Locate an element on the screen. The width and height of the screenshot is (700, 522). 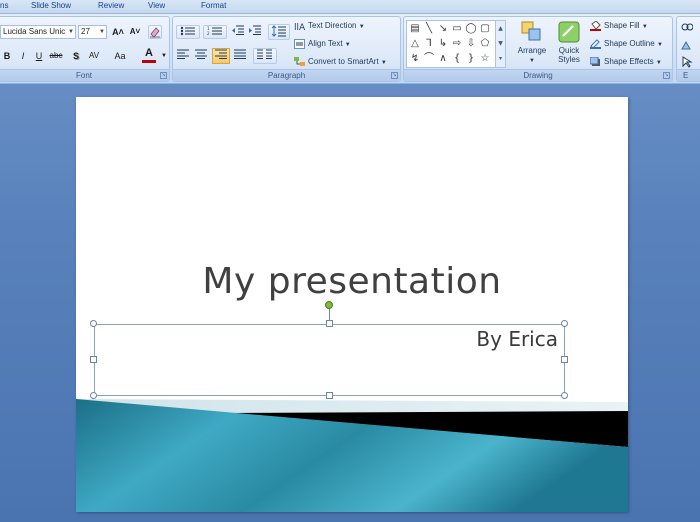
font-name-combo: Lucida Sans Unic ▼ is located at coordinates (38, 32).